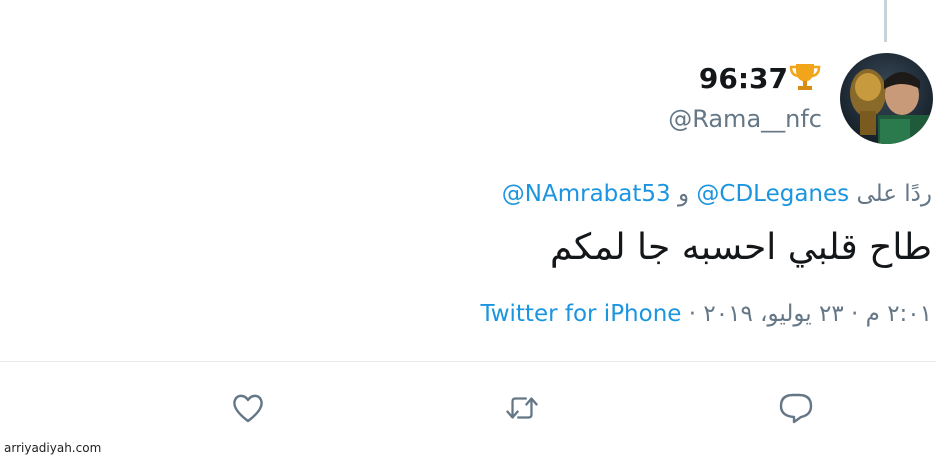 The width and height of the screenshot is (950, 458). I want to click on avatar, so click(886, 98).